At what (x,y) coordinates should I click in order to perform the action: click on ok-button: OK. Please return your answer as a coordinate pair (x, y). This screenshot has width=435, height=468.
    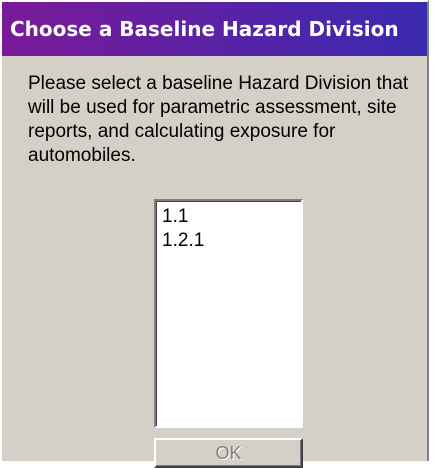
    Looking at the image, I should click on (228, 453).